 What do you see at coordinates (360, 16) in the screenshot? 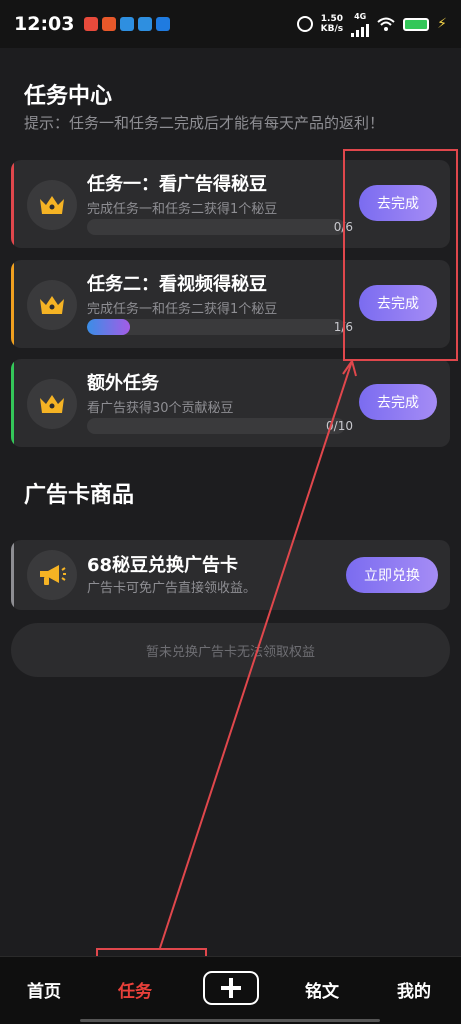
I see `network-type: 4G` at bounding box center [360, 16].